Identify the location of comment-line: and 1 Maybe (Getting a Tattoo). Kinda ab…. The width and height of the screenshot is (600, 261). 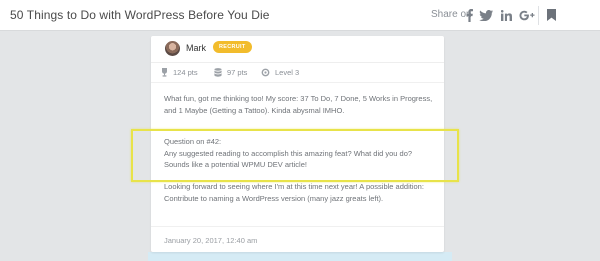
(254, 110).